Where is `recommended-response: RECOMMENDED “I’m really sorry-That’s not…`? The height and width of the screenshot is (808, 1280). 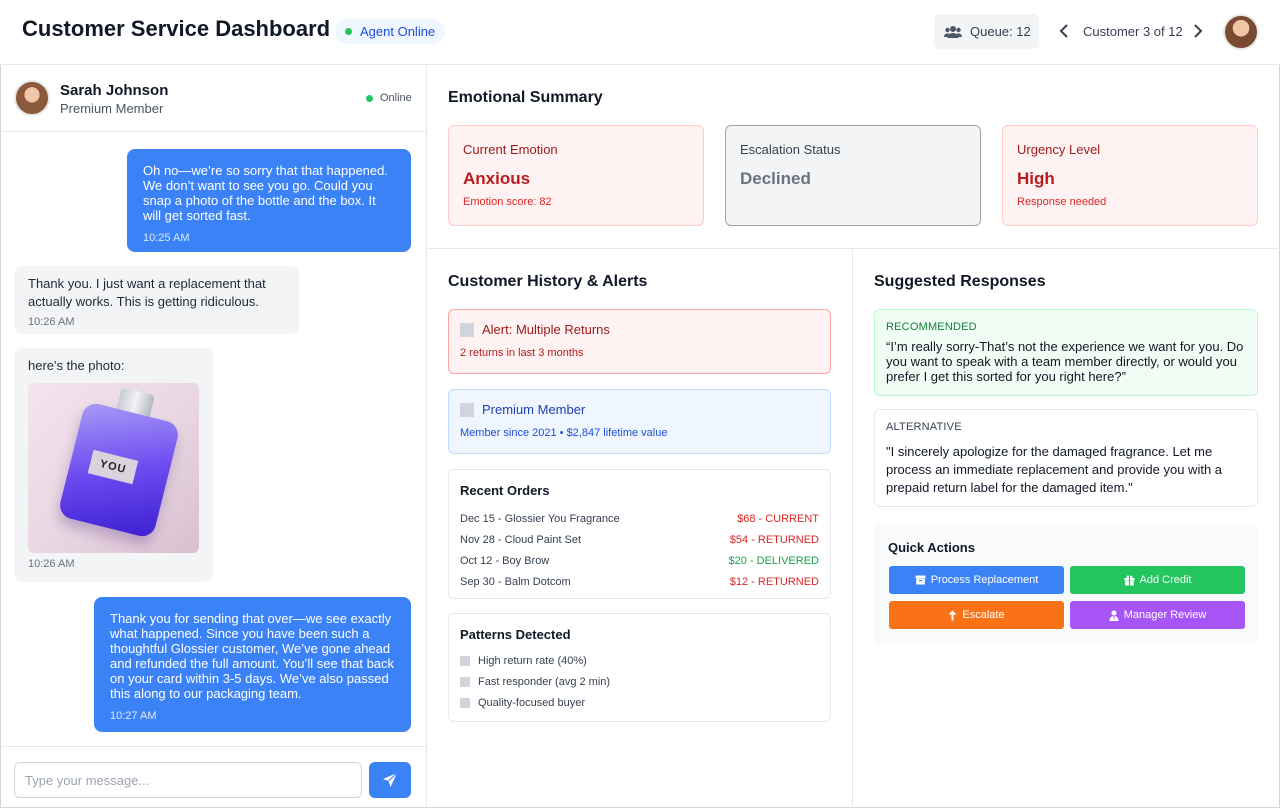 recommended-response: RECOMMENDED “I’m really sorry-That’s not… is located at coordinates (1066, 352).